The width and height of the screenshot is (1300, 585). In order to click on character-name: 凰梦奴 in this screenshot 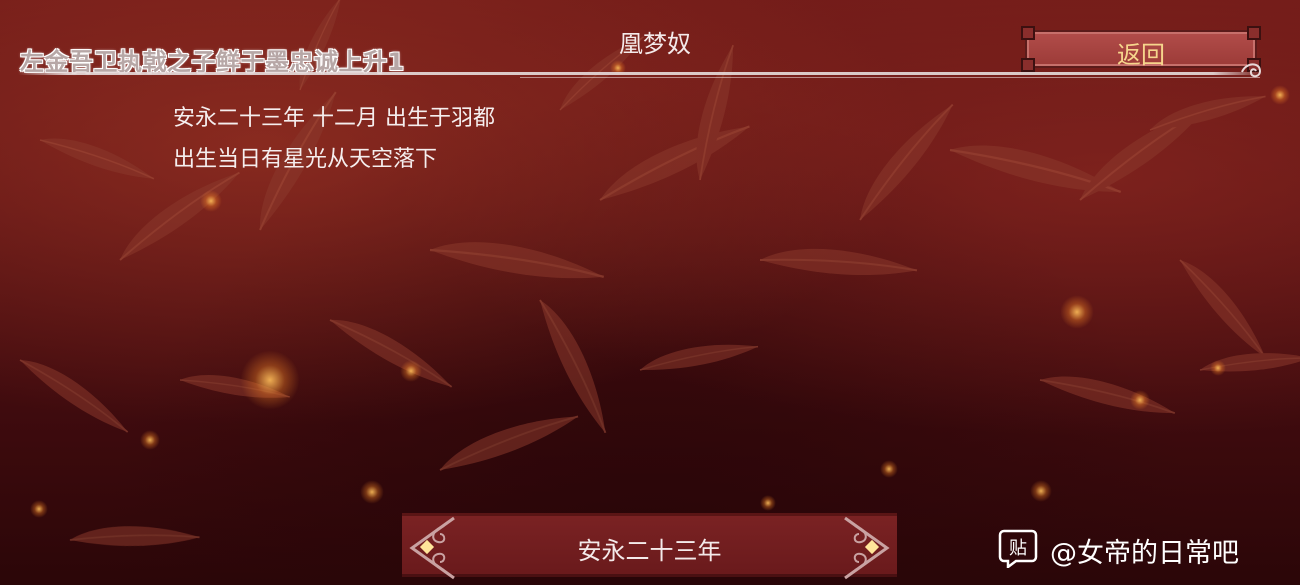, I will do `click(655, 44)`.